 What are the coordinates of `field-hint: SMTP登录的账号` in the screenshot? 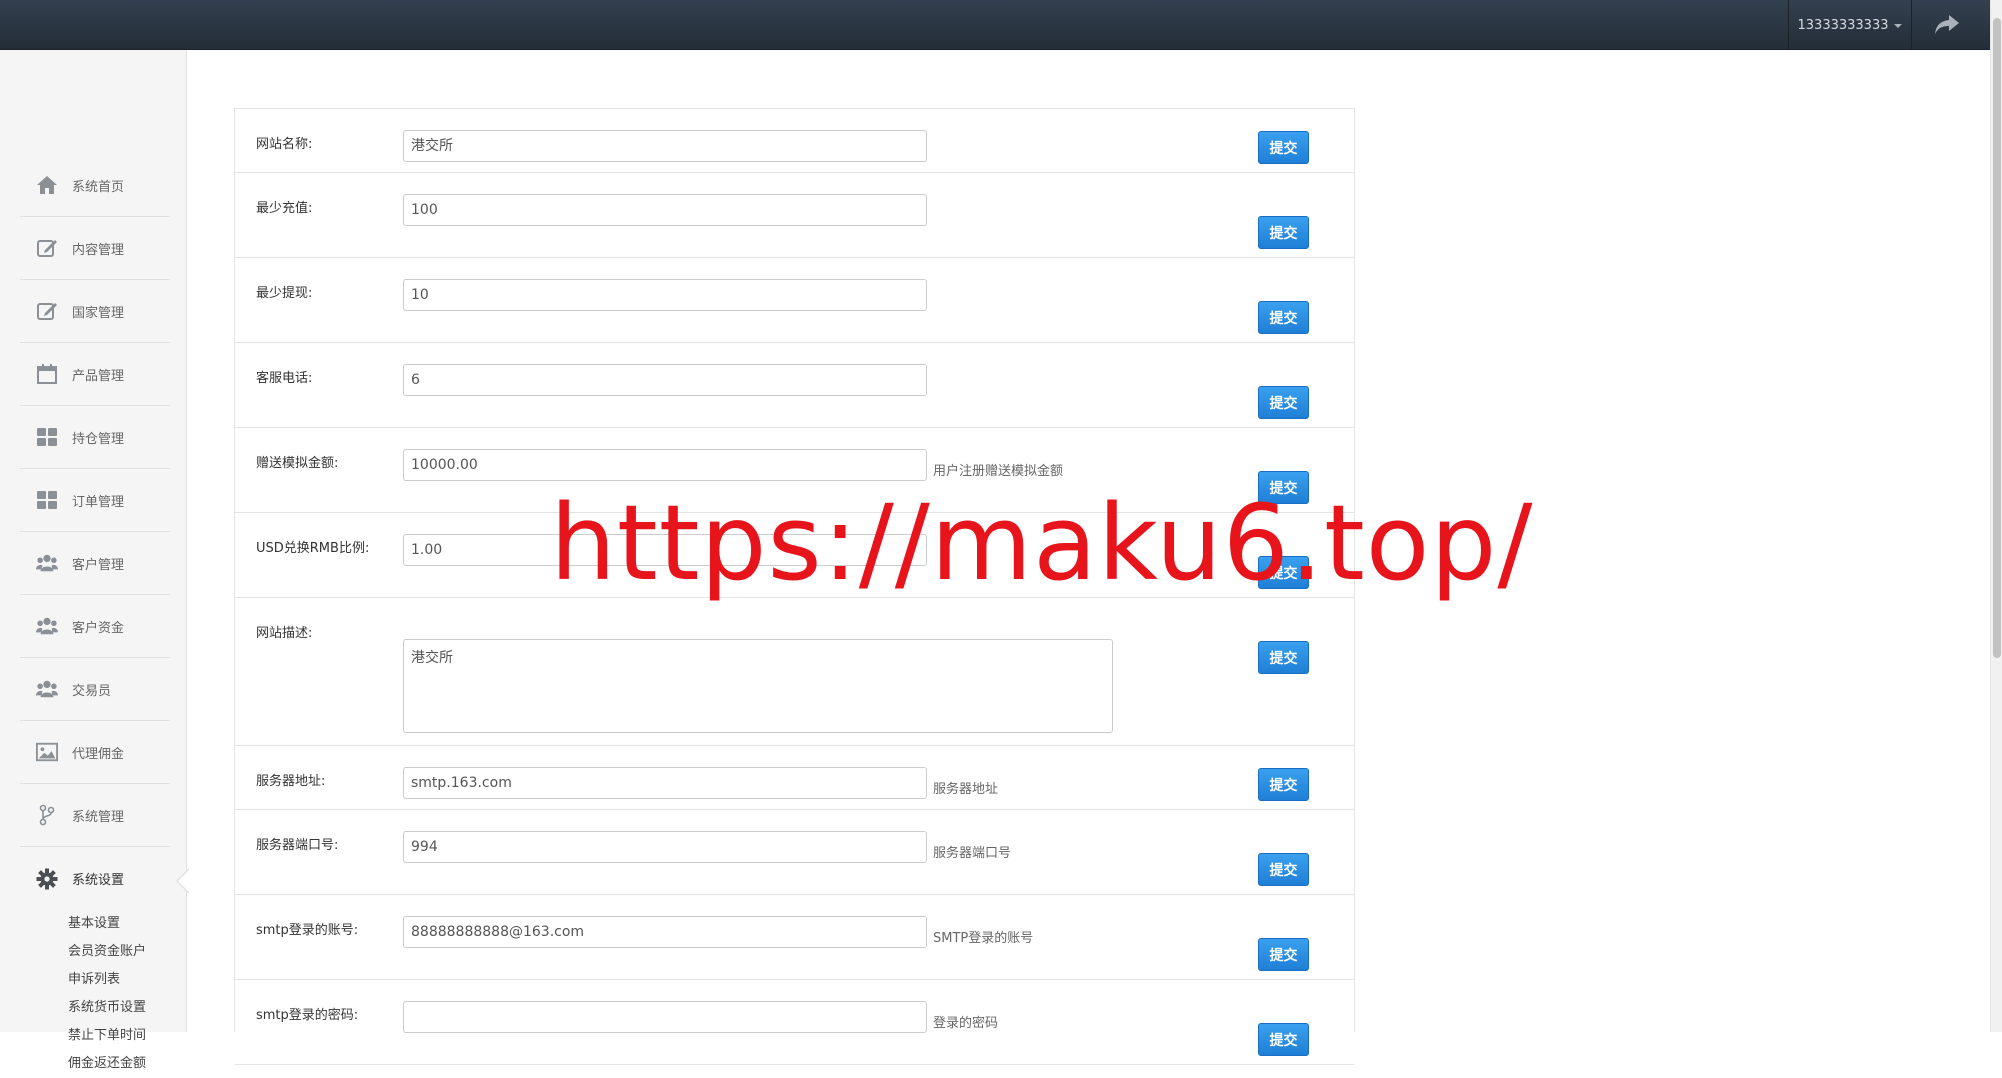 It's located at (983, 938).